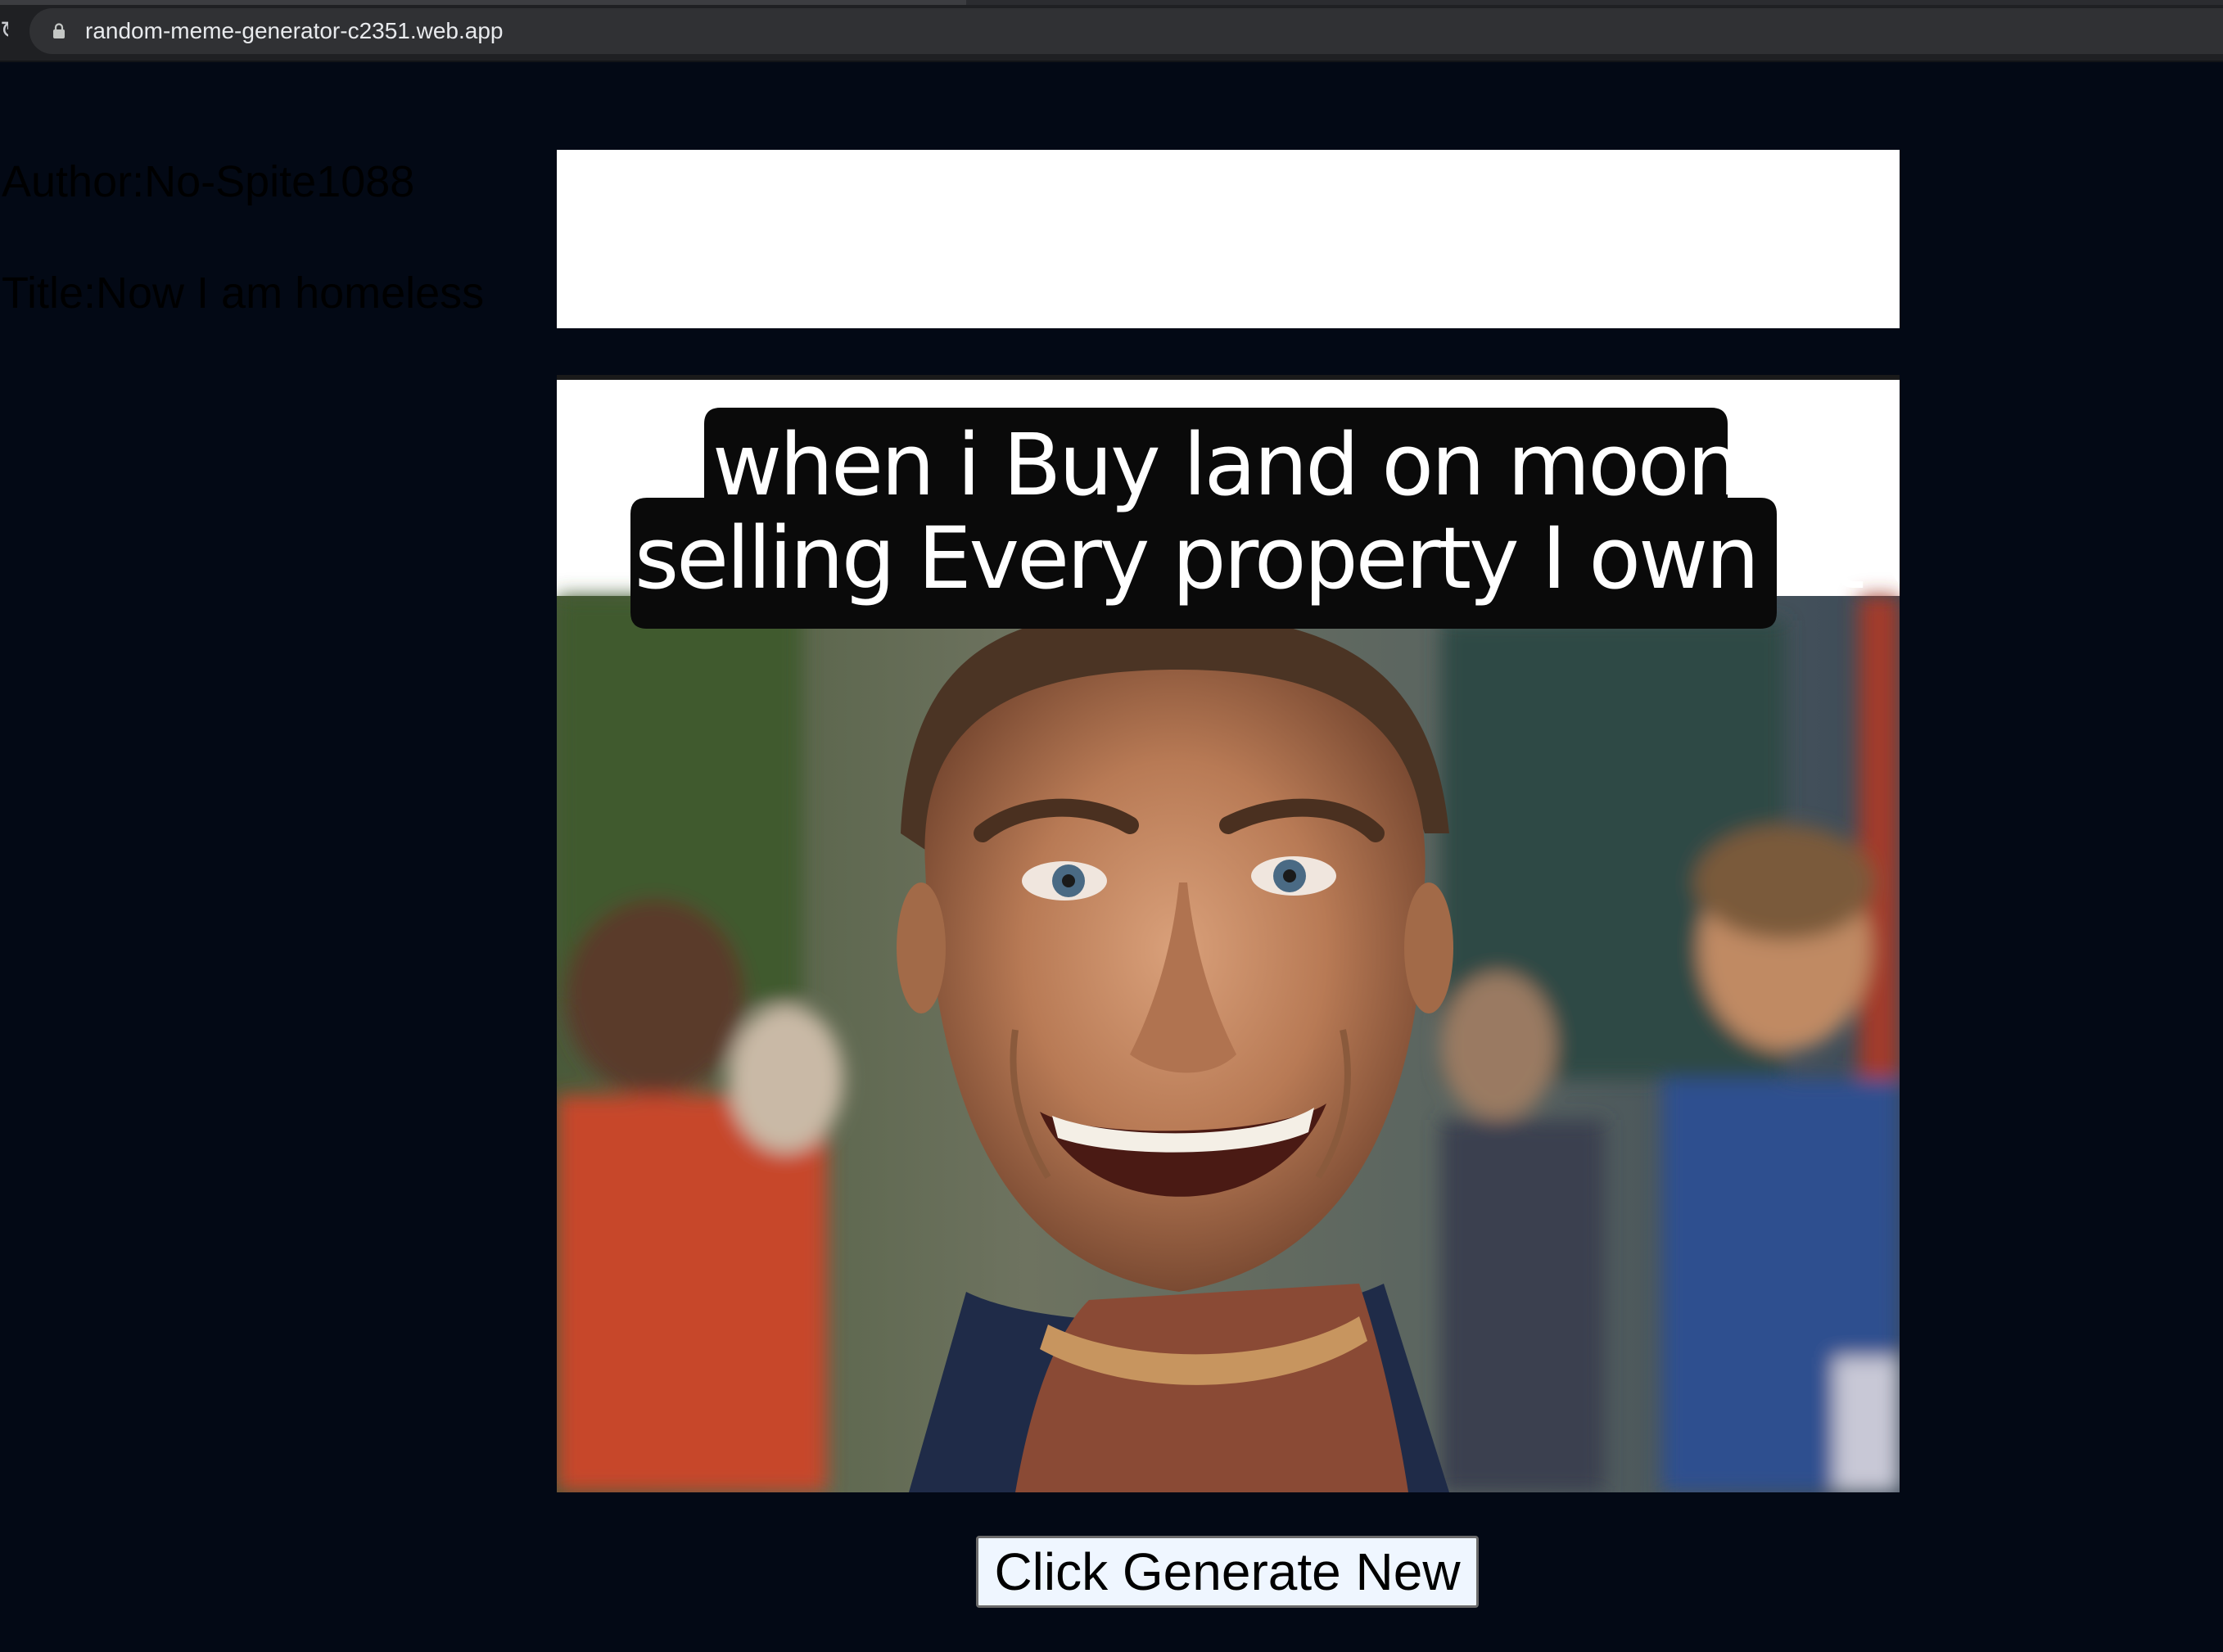 This screenshot has height=1652, width=2223. Describe the element at coordinates (1111, 61) in the screenshot. I see `toolbar-divider` at that location.